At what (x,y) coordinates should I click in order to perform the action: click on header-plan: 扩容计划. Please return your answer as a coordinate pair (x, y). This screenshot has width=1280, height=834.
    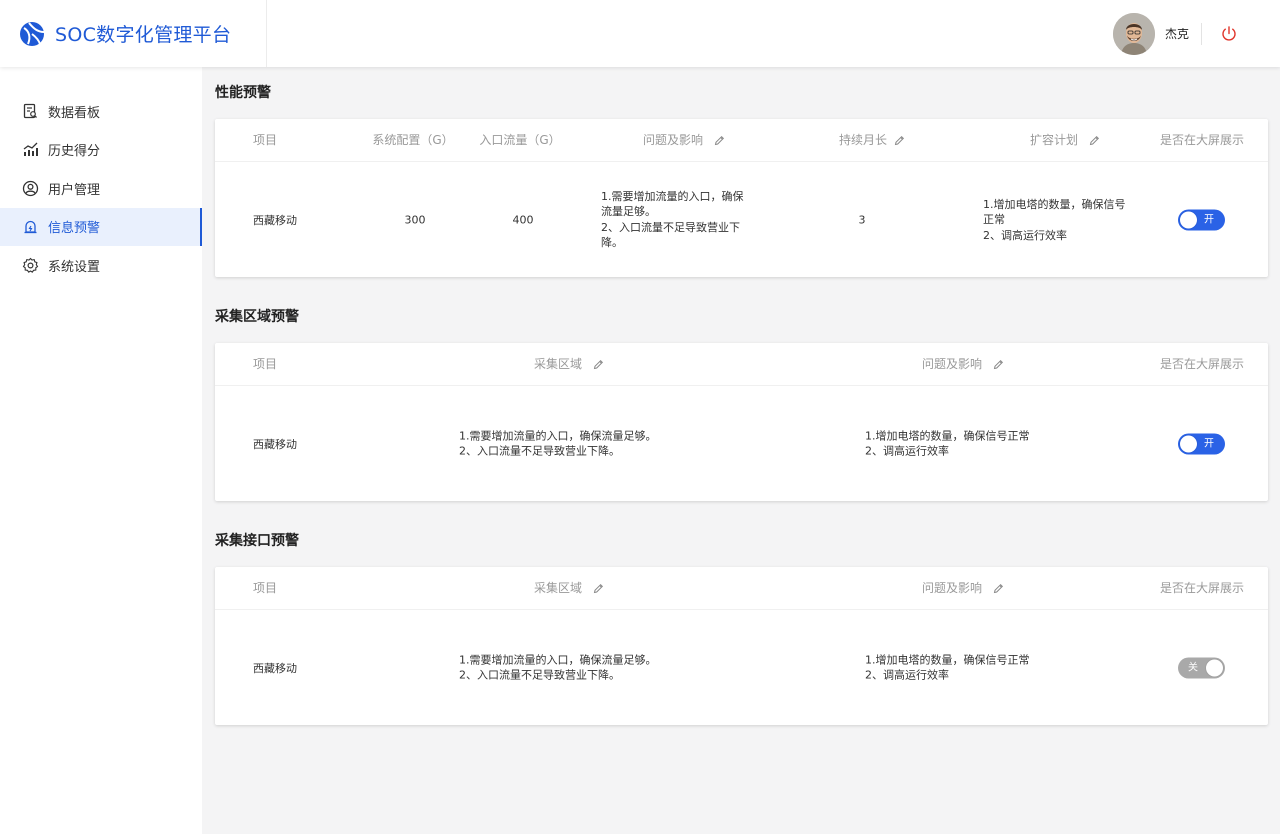
    Looking at the image, I should click on (1065, 140).